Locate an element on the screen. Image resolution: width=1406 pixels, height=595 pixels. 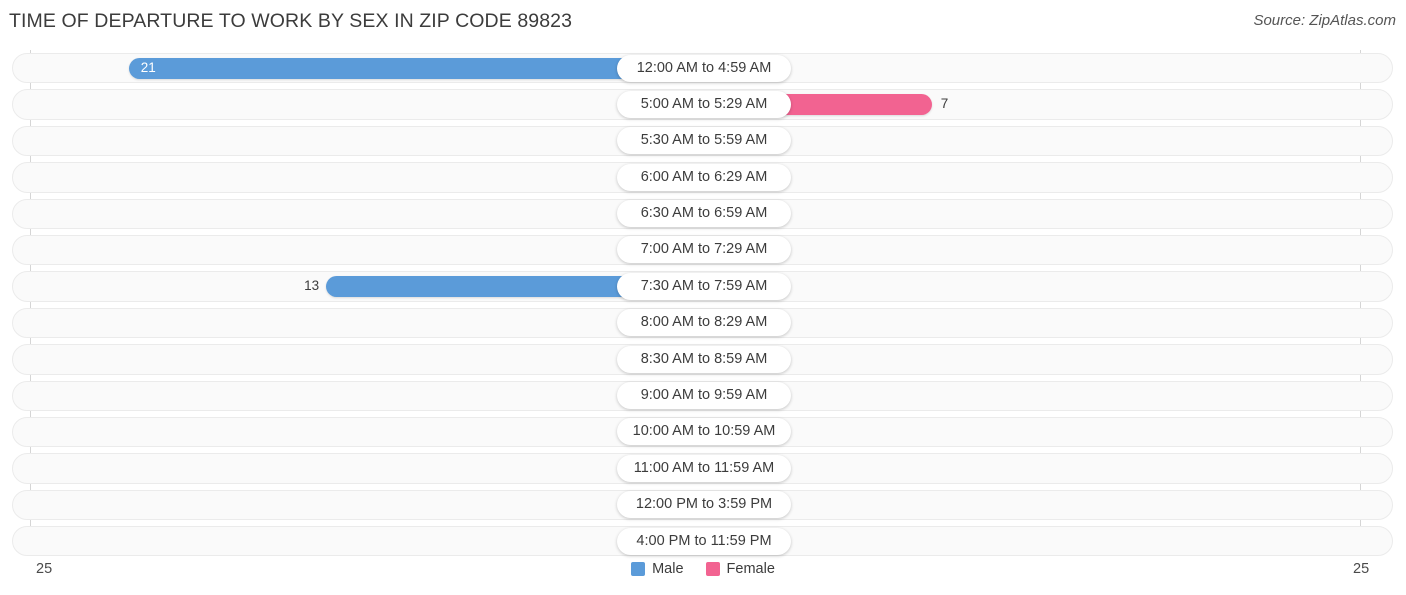
legend-item-male: Male is located at coordinates (657, 569).